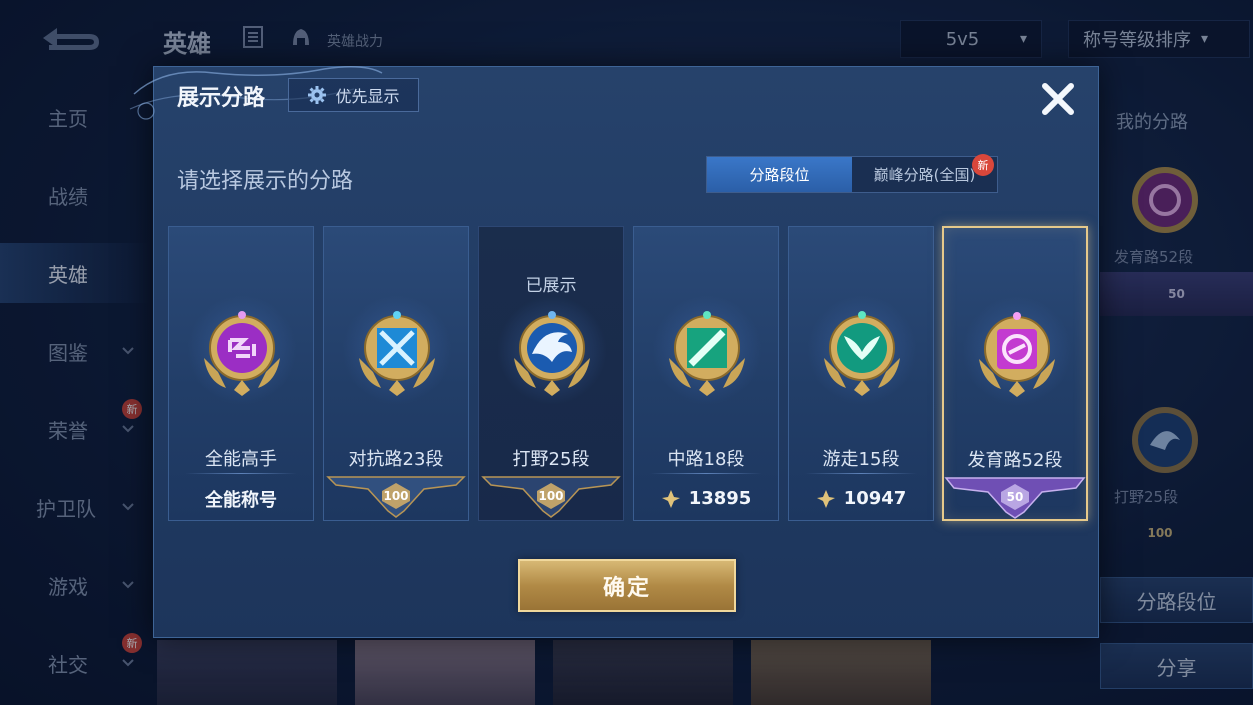 This screenshot has width=1253, height=705. What do you see at coordinates (862, 350) in the screenshot?
I see `roam-lane-emblem-icon` at bounding box center [862, 350].